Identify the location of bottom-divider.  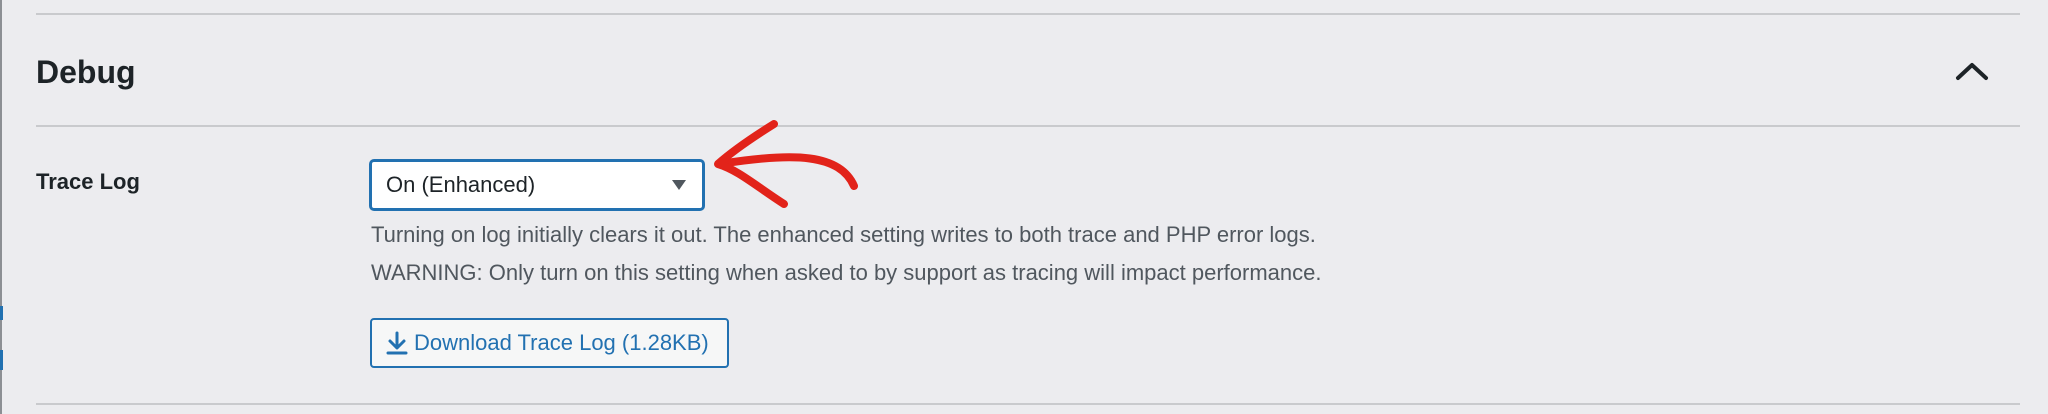
(1028, 404).